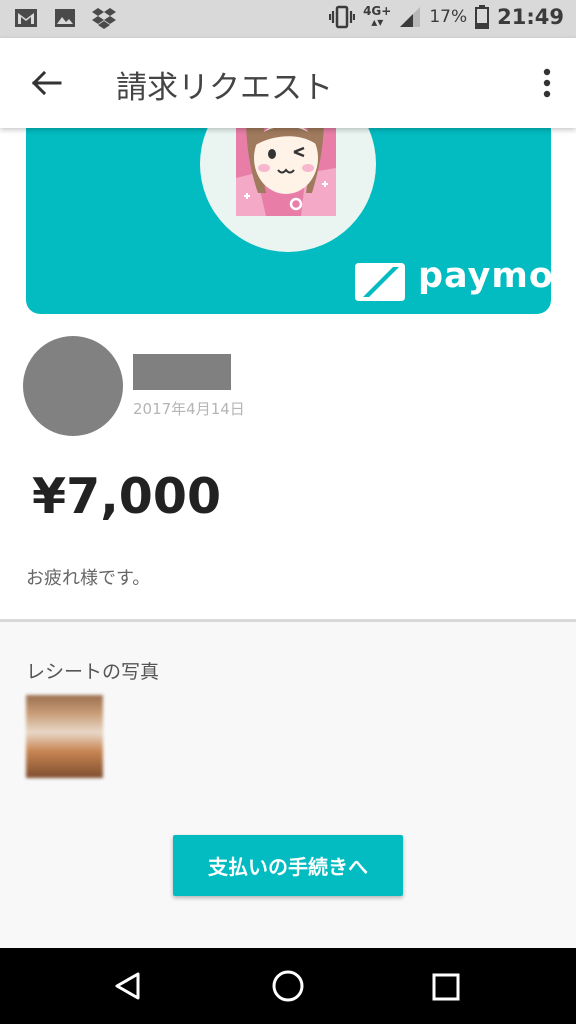  I want to click on vibrate-icon, so click(342, 17).